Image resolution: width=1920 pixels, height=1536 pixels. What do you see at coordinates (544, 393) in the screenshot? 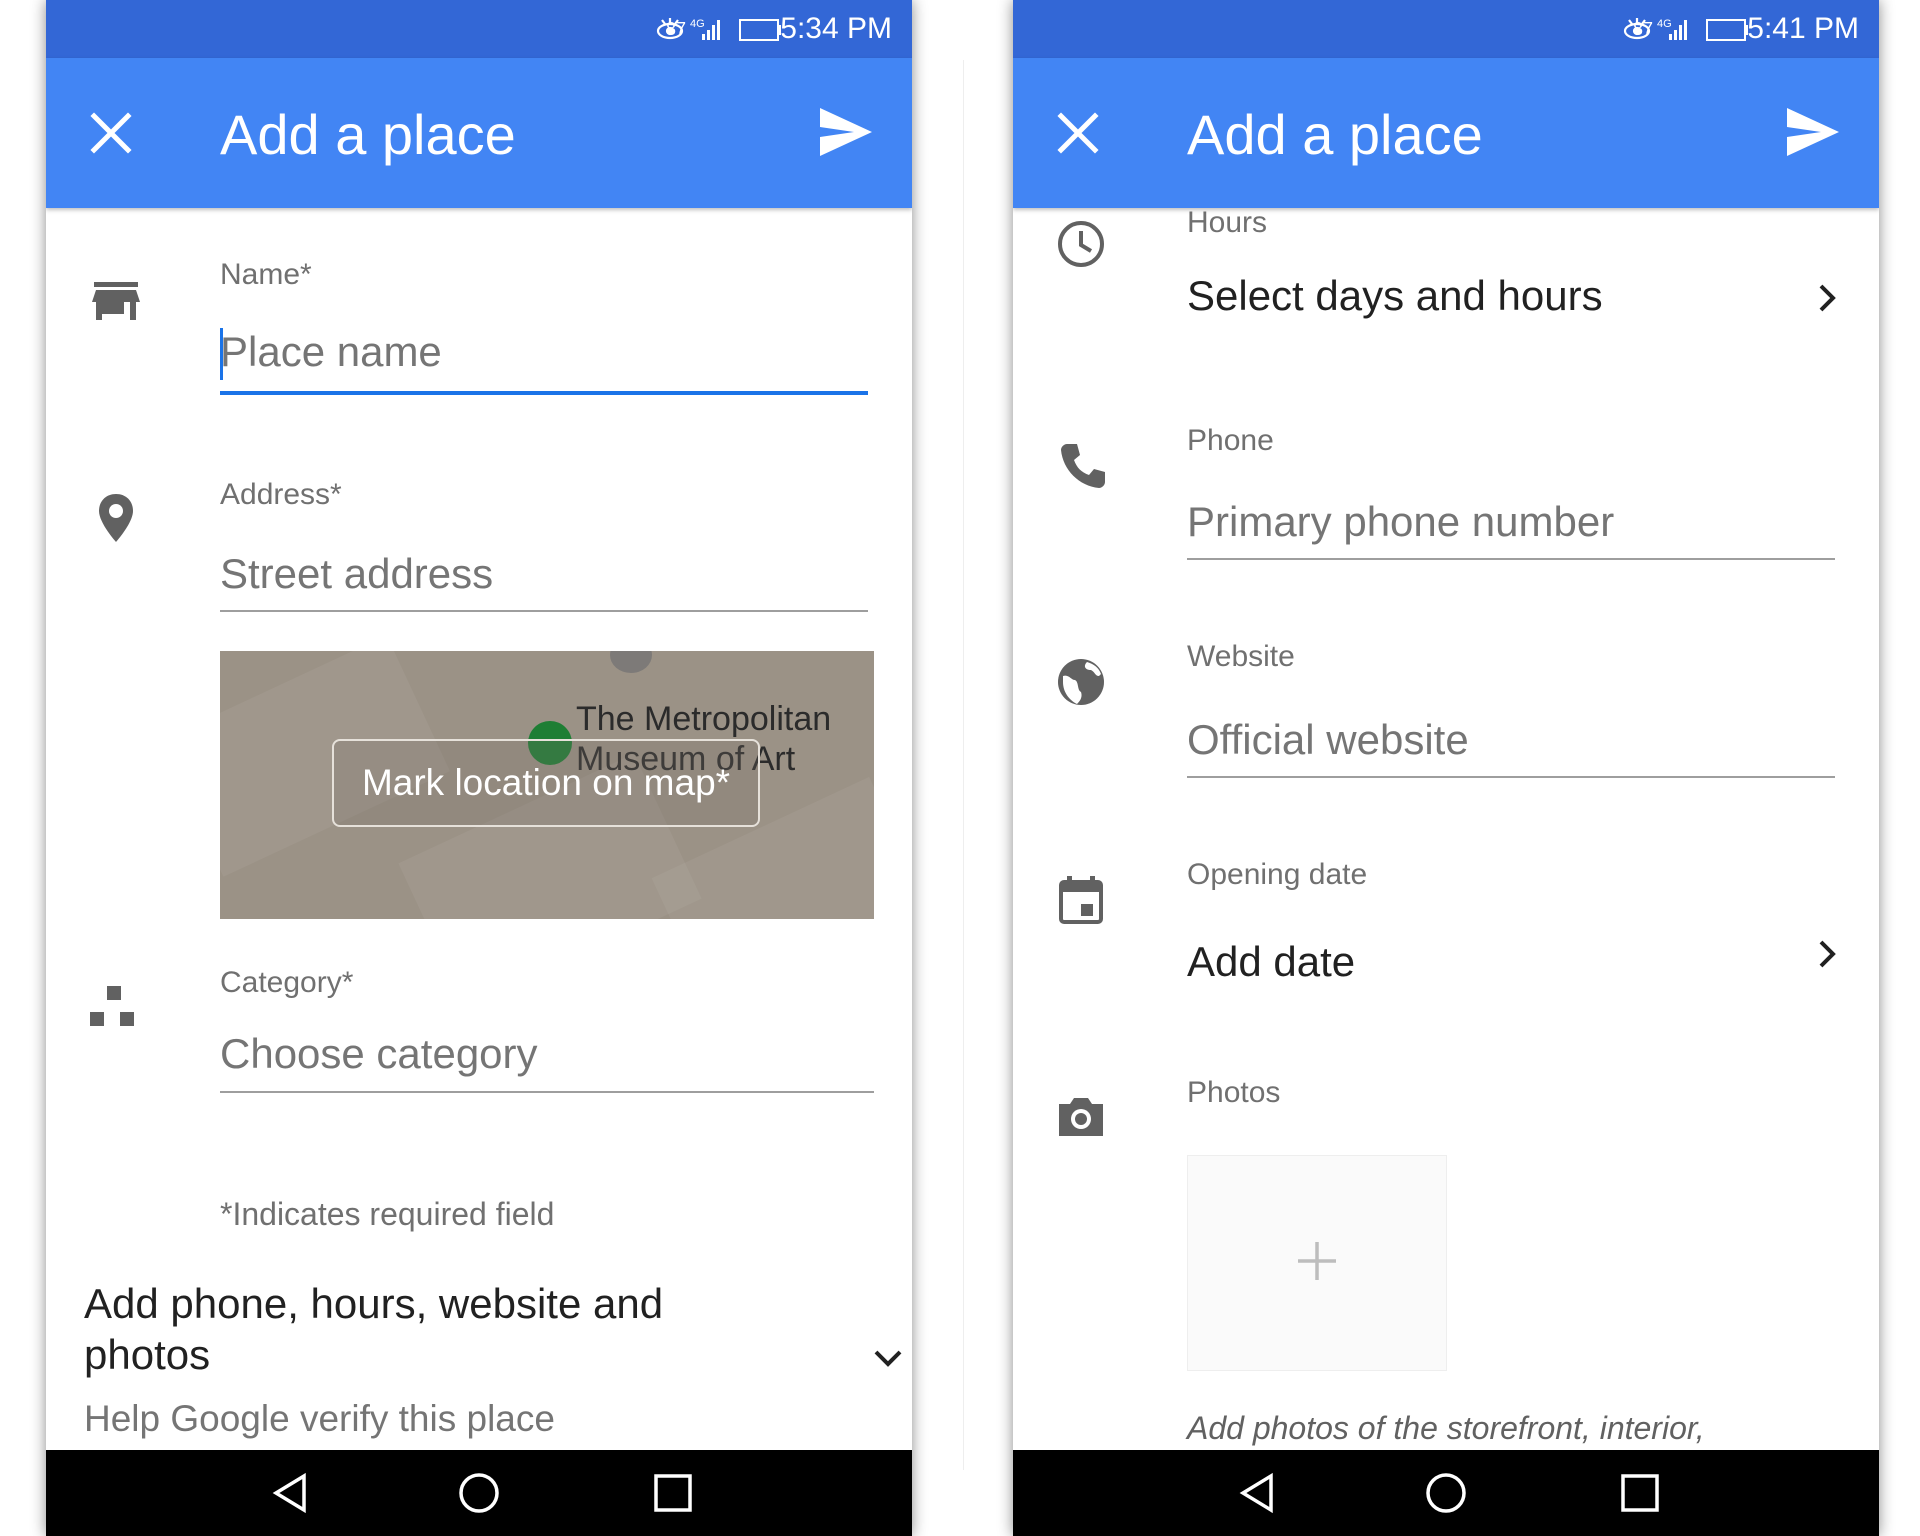
I see `name-underline` at bounding box center [544, 393].